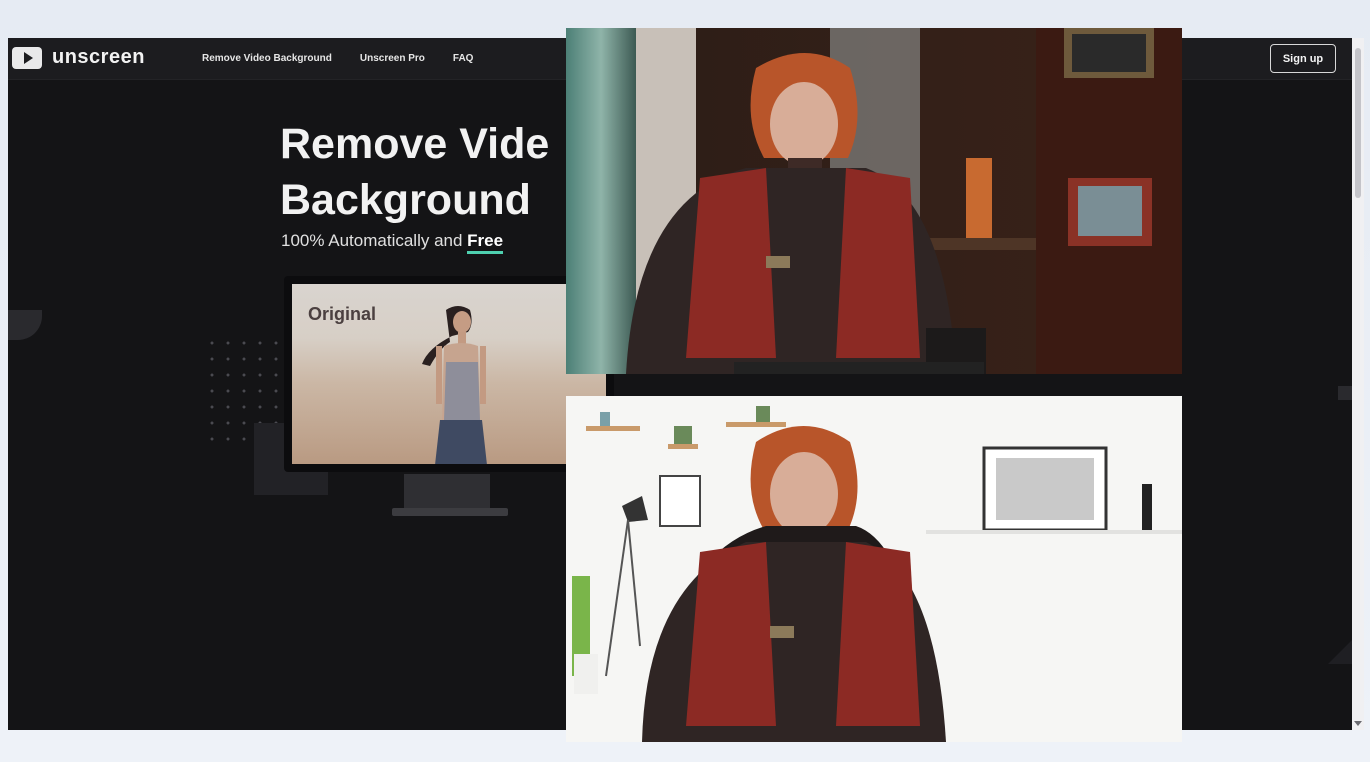  Describe the element at coordinates (1358, 123) in the screenshot. I see `scrollbar-thumb` at that location.